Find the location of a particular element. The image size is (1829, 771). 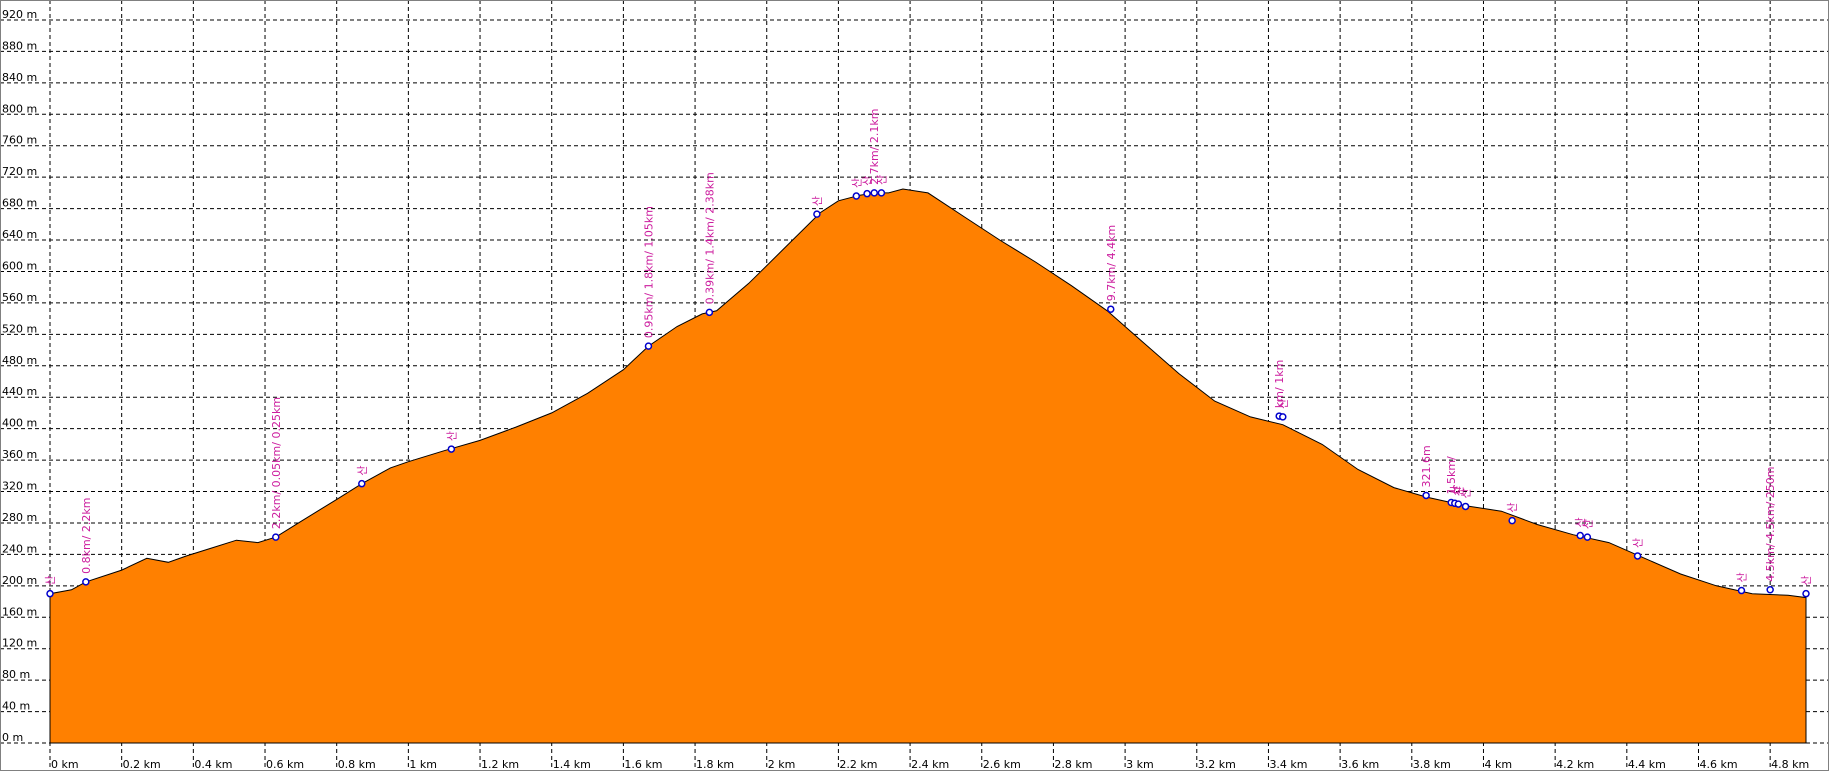

y-tick-label: 640 m is located at coordinates (19, 234).